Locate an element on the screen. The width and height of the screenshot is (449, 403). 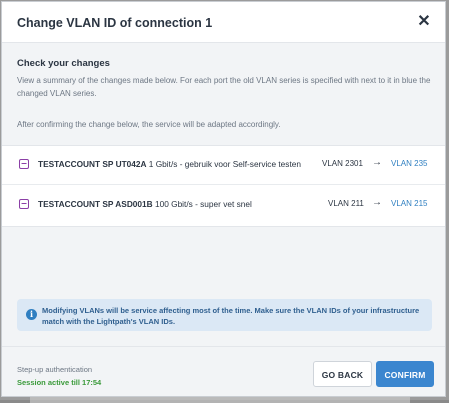
go-back-button: GO BACK is located at coordinates (342, 374).